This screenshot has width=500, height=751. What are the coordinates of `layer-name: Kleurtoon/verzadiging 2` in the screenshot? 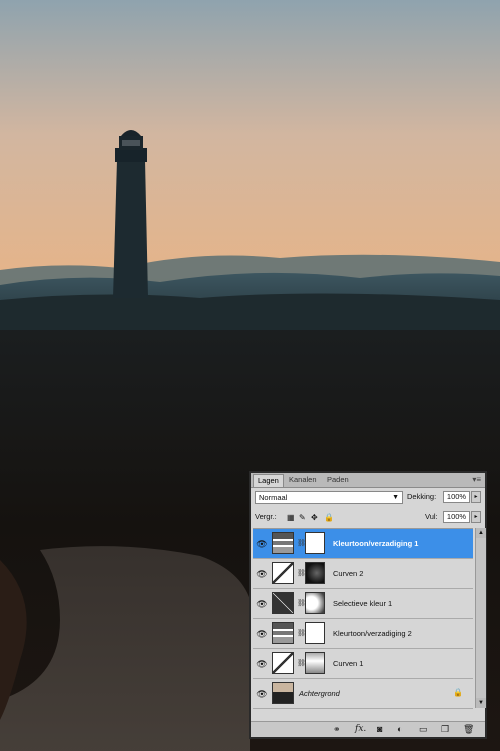 It's located at (372, 633).